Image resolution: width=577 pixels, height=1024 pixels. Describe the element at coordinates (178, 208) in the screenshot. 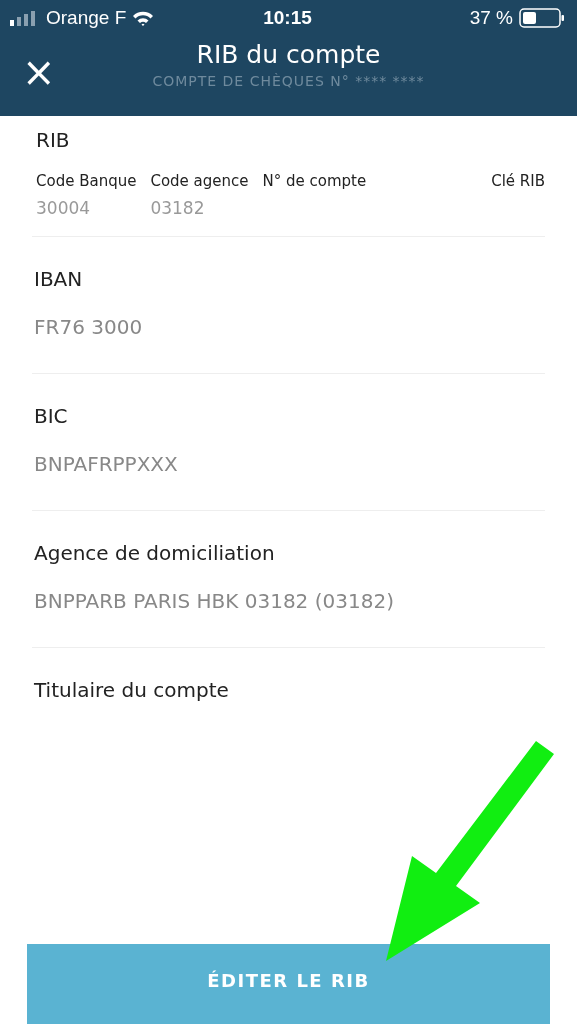

I see `column-value: 03182` at that location.